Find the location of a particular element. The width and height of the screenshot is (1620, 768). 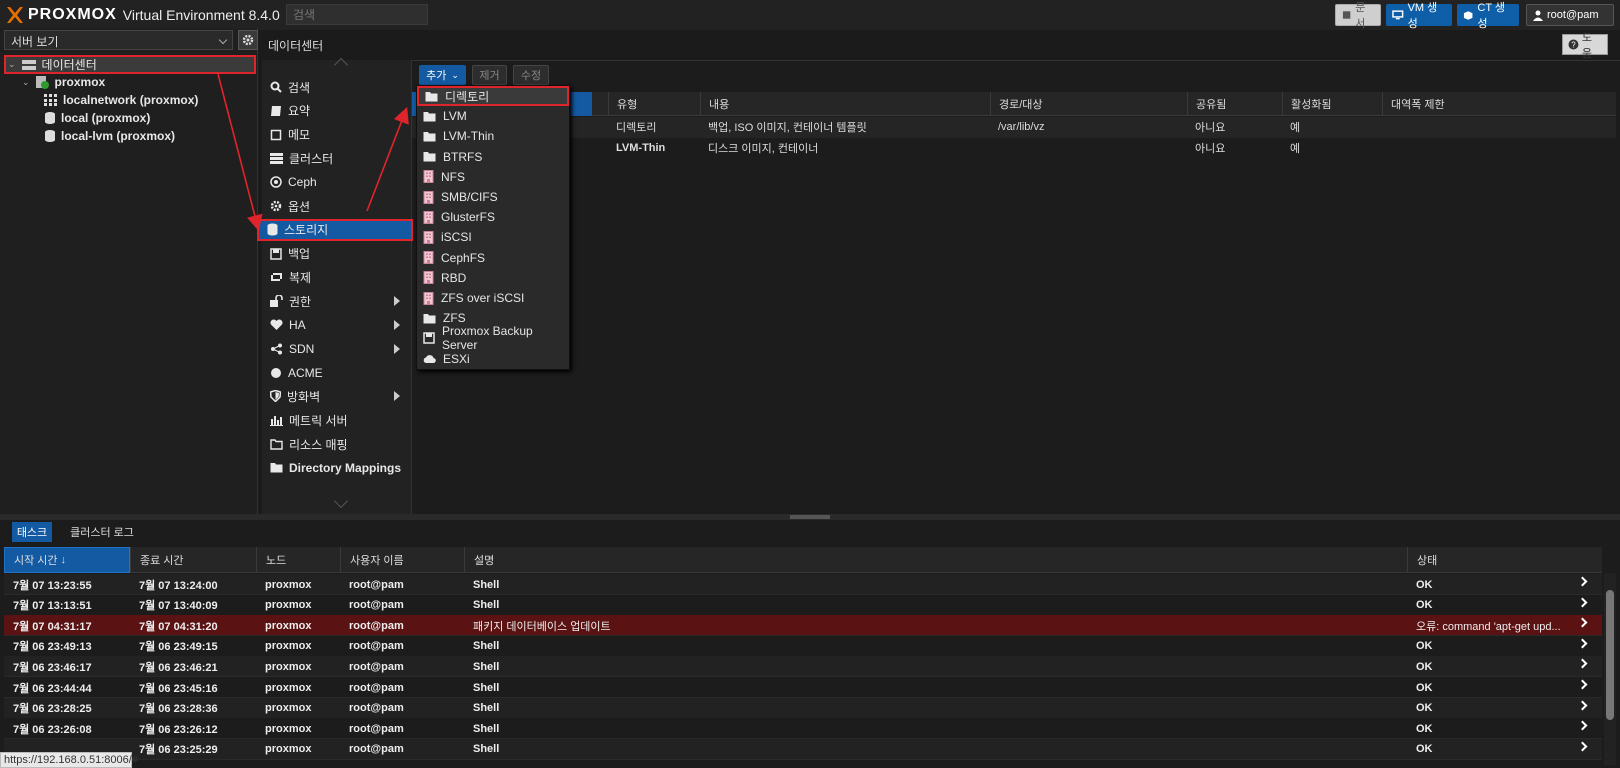

menu-item-7: 스토리지 is located at coordinates (335, 229).